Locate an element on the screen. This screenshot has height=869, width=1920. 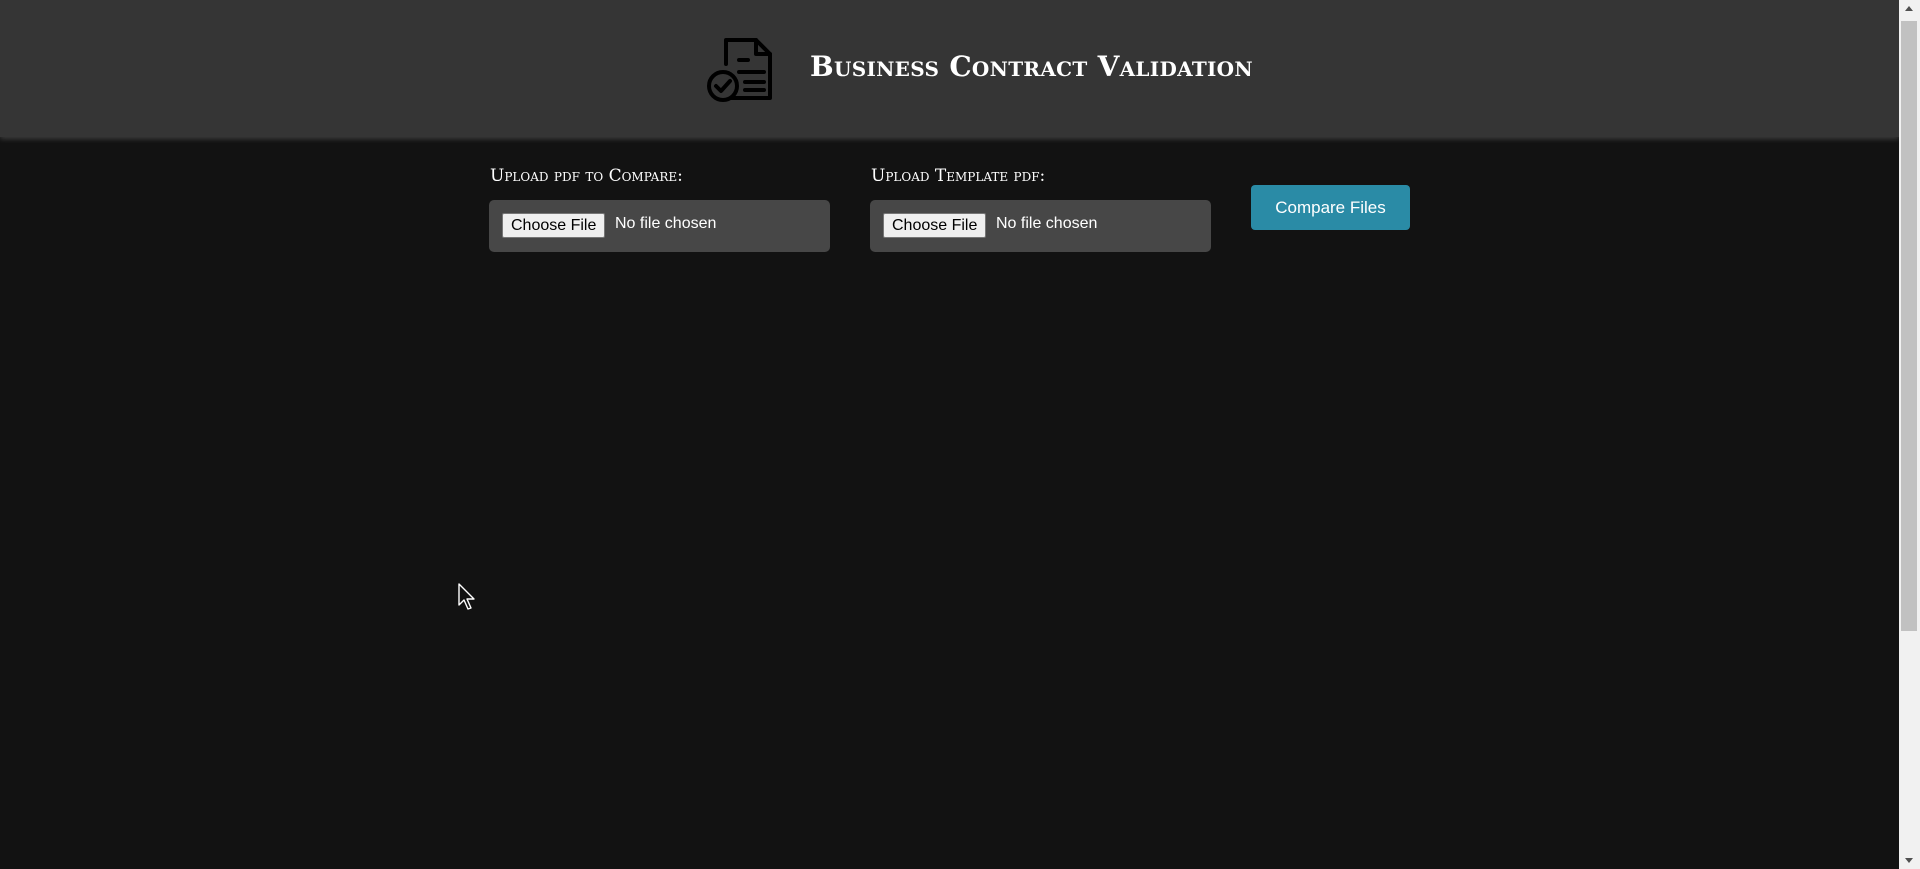
upload-compare-file-input: Choose File No file chosen is located at coordinates (659, 226).